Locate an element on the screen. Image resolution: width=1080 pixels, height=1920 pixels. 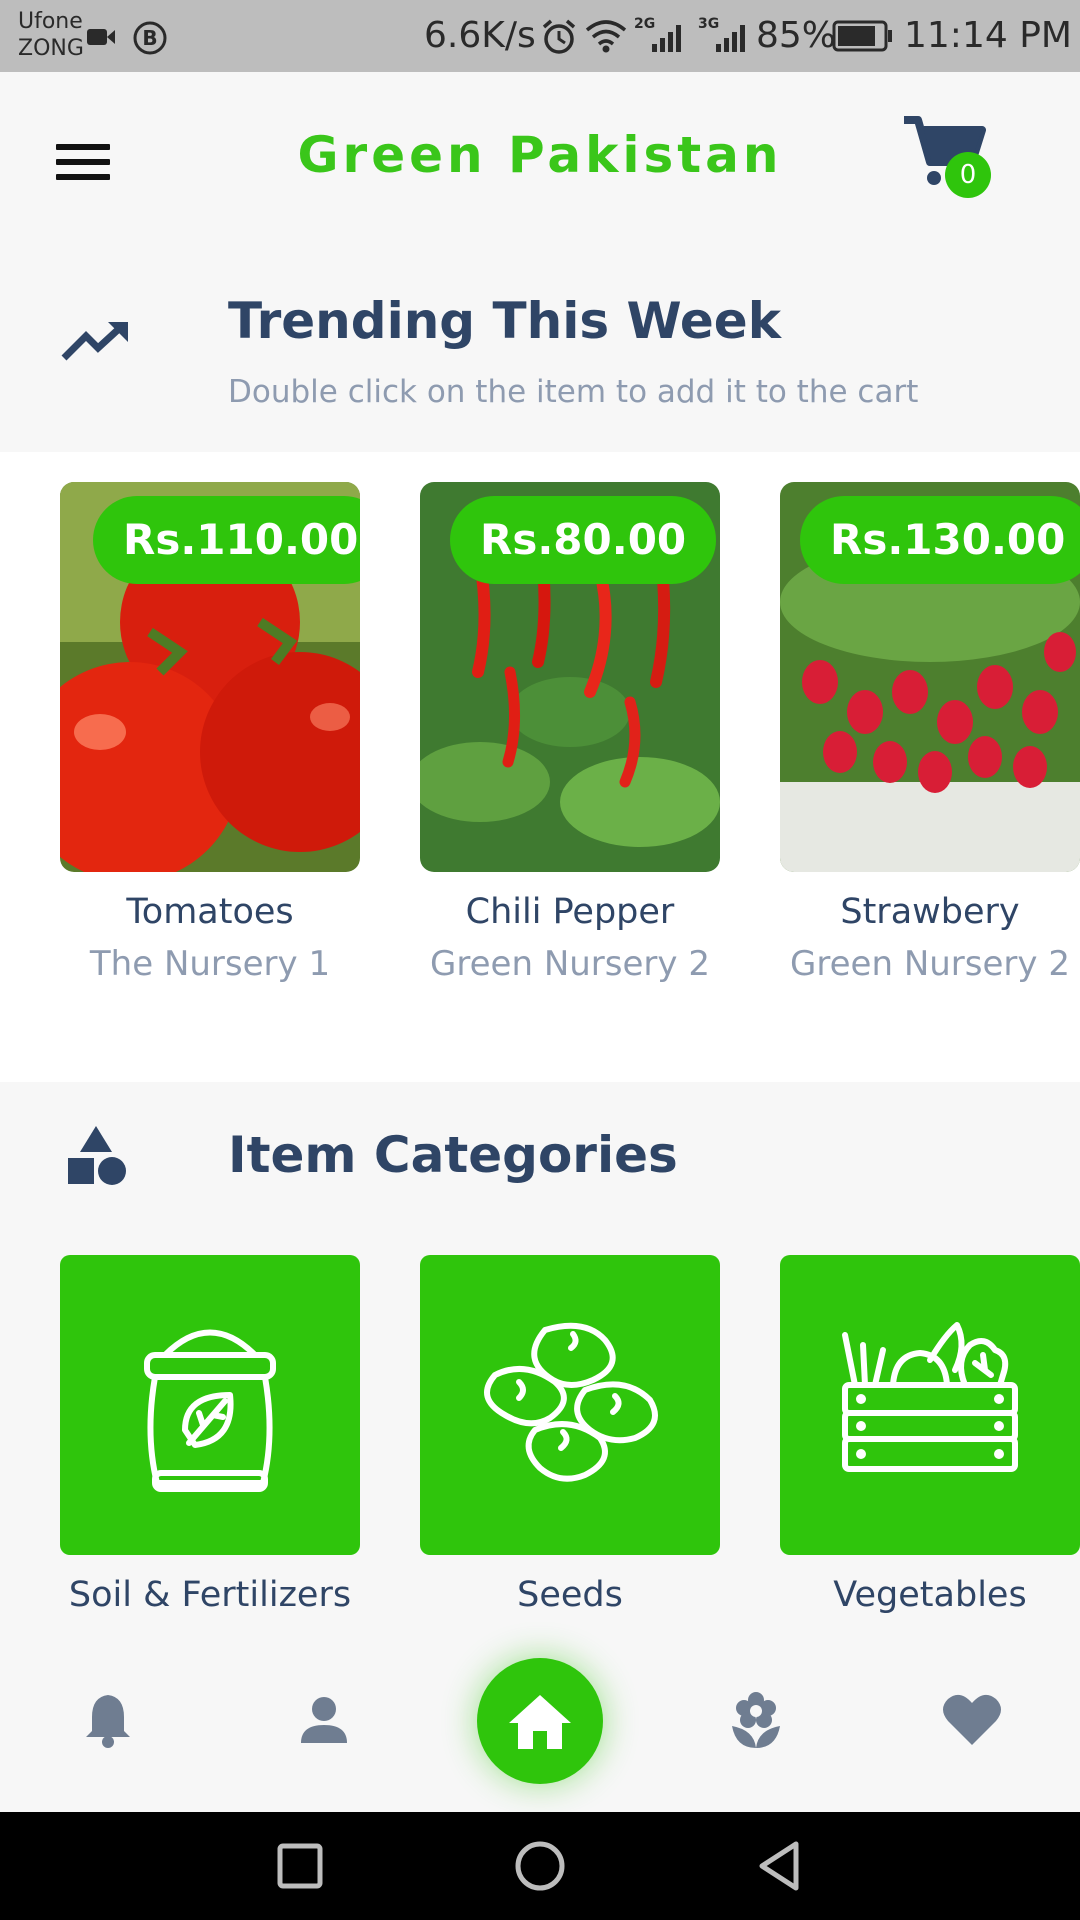
categories-title: Item Categories is located at coordinates (453, 1155).